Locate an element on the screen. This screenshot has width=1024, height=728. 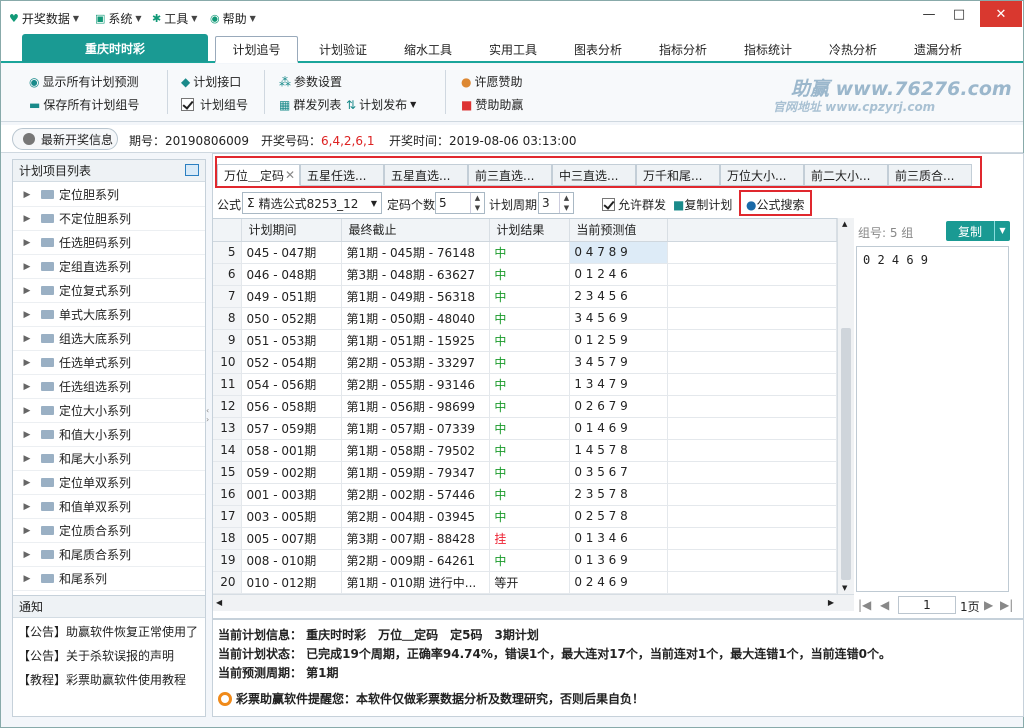
table-row: 17 003 - 005期 第2期 - 004期 - 03945 中 0 2 5 7 8 is located at coordinates (525, 516).